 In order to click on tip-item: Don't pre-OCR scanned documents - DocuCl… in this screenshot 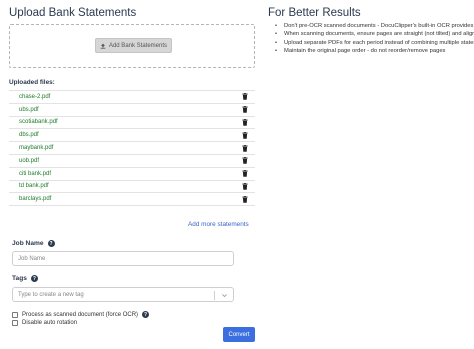, I will do `click(372, 26)`.